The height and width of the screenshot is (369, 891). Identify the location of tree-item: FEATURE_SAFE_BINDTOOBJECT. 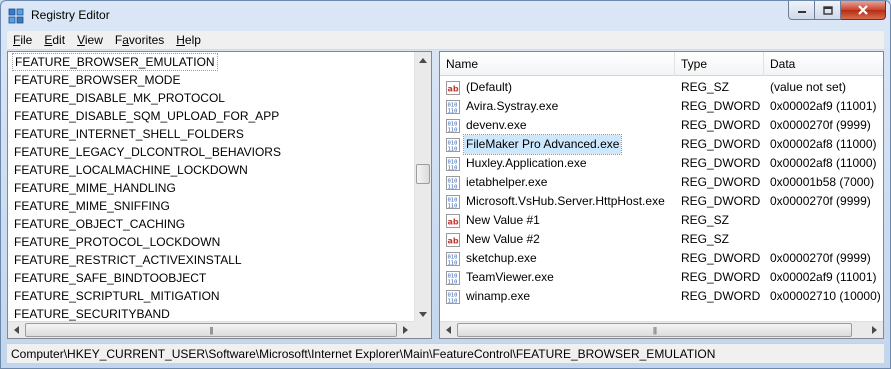
(110, 278).